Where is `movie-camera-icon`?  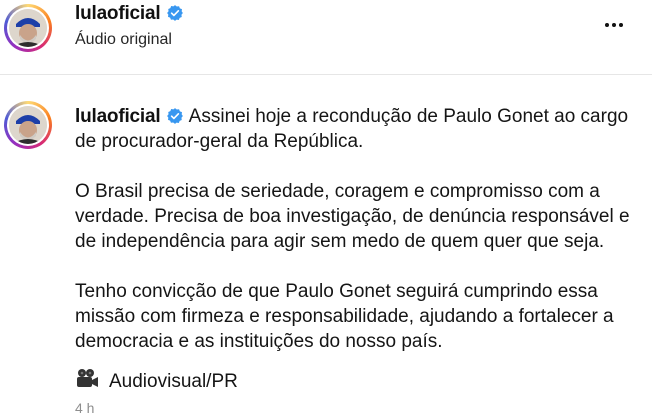 movie-camera-icon is located at coordinates (87, 378).